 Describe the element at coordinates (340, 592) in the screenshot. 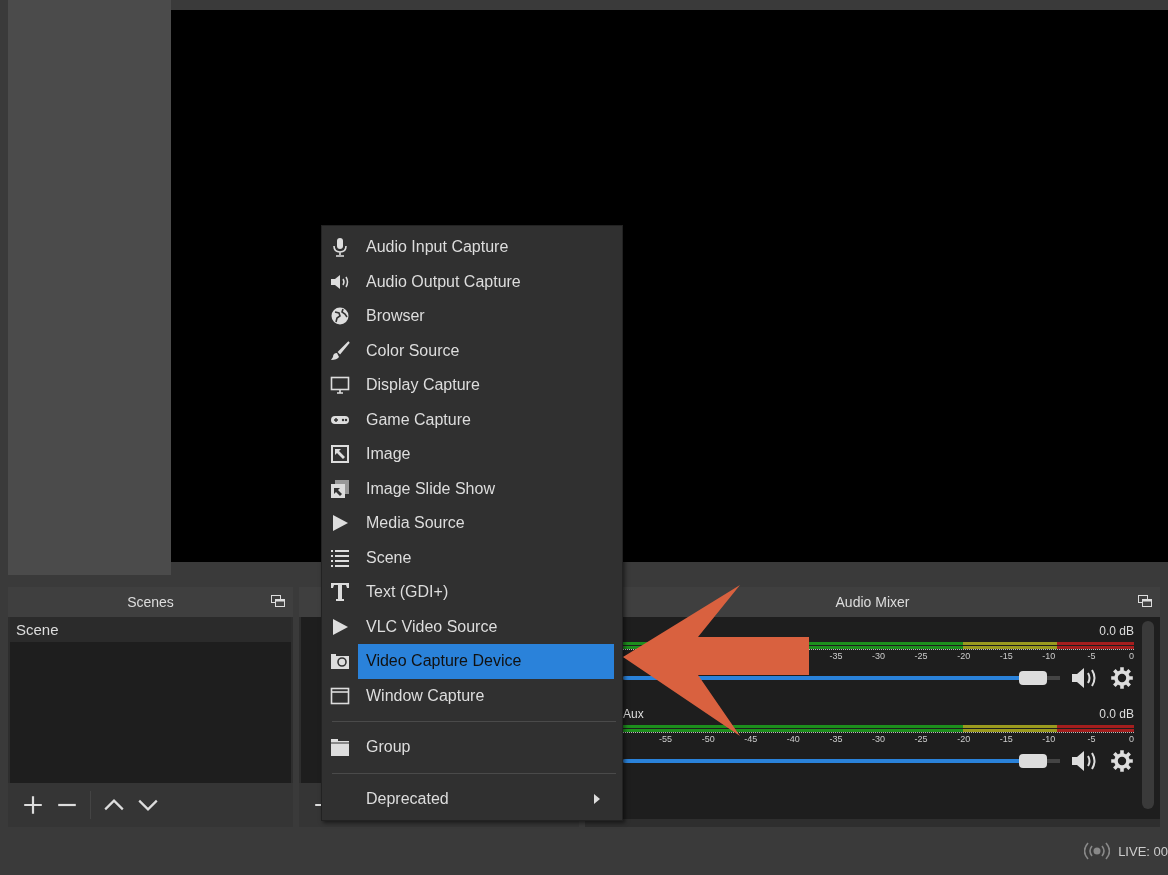

I see `text-icon` at that location.